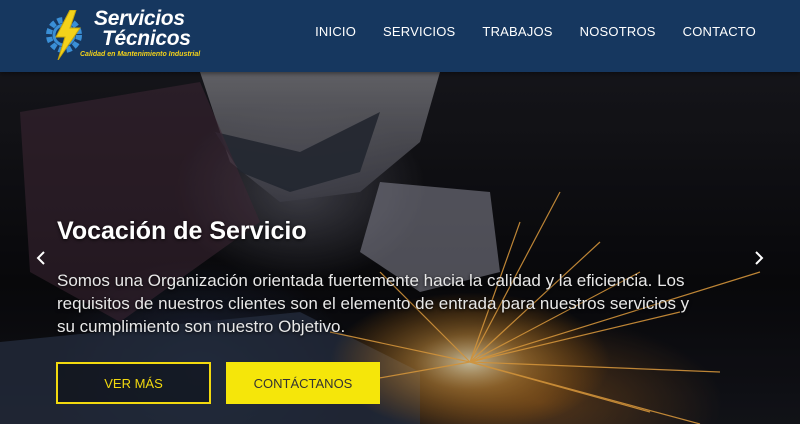 The height and width of the screenshot is (424, 800). I want to click on contactanos-button: CONTÁCTANOS, so click(303, 383).